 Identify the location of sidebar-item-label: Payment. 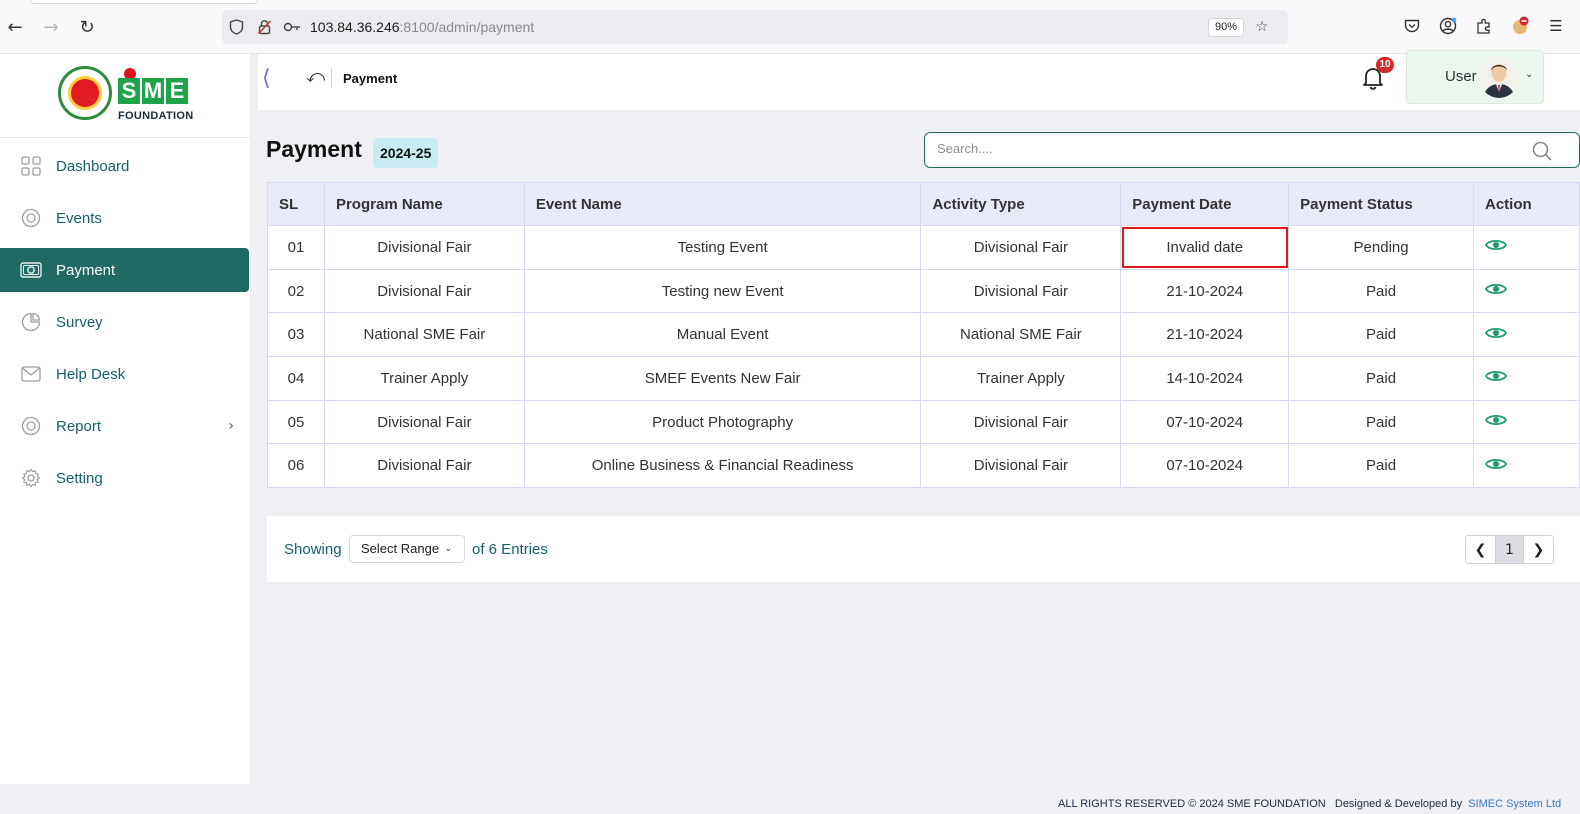
(86, 270).